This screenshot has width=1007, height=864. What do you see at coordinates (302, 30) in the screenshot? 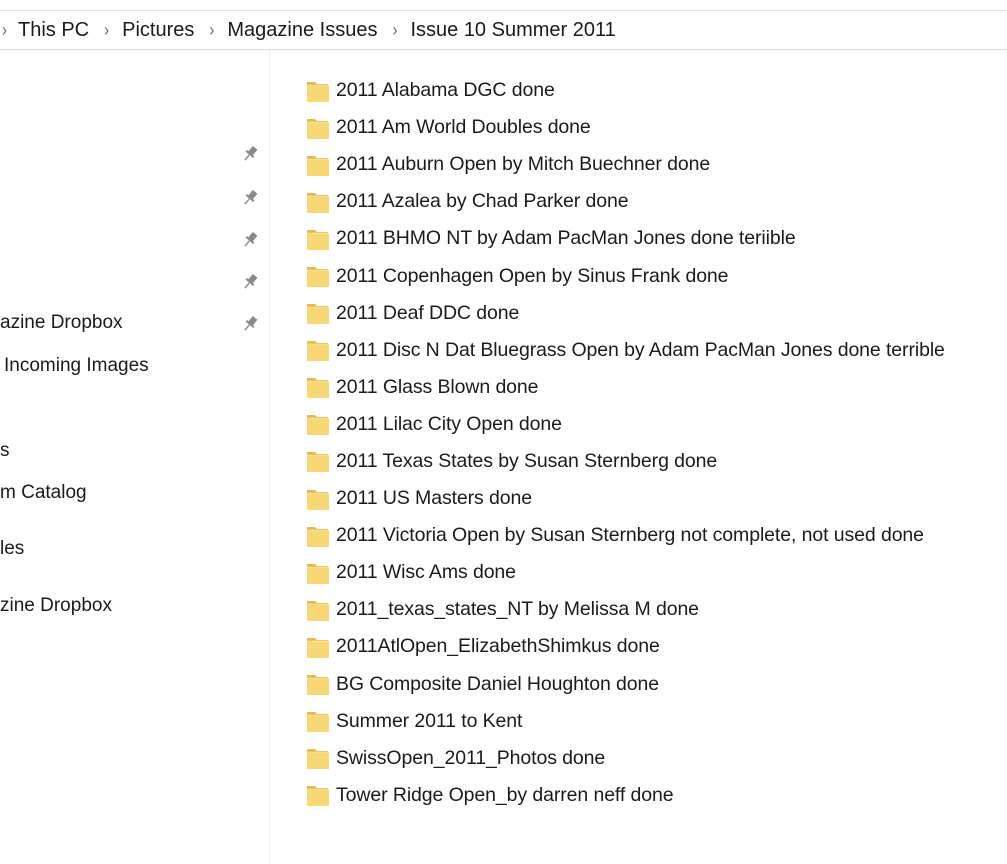
I see `breadcrumb-magazine-issues: Magazine Issues` at bounding box center [302, 30].